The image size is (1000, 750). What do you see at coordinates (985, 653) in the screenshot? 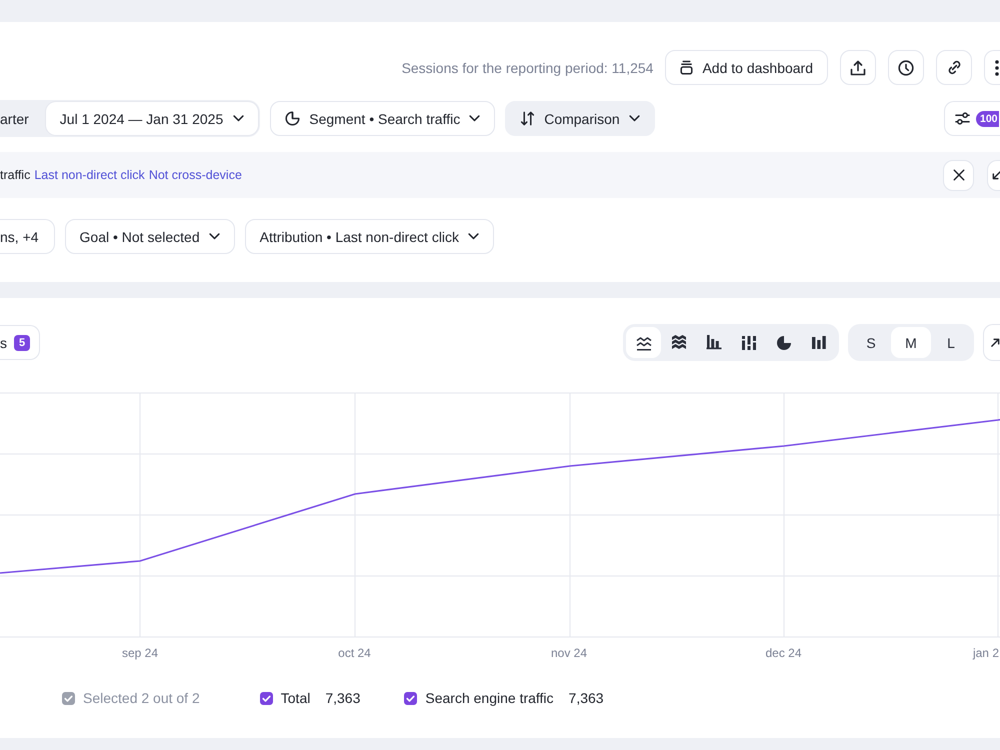
I see `axis-label: jan 2` at bounding box center [985, 653].